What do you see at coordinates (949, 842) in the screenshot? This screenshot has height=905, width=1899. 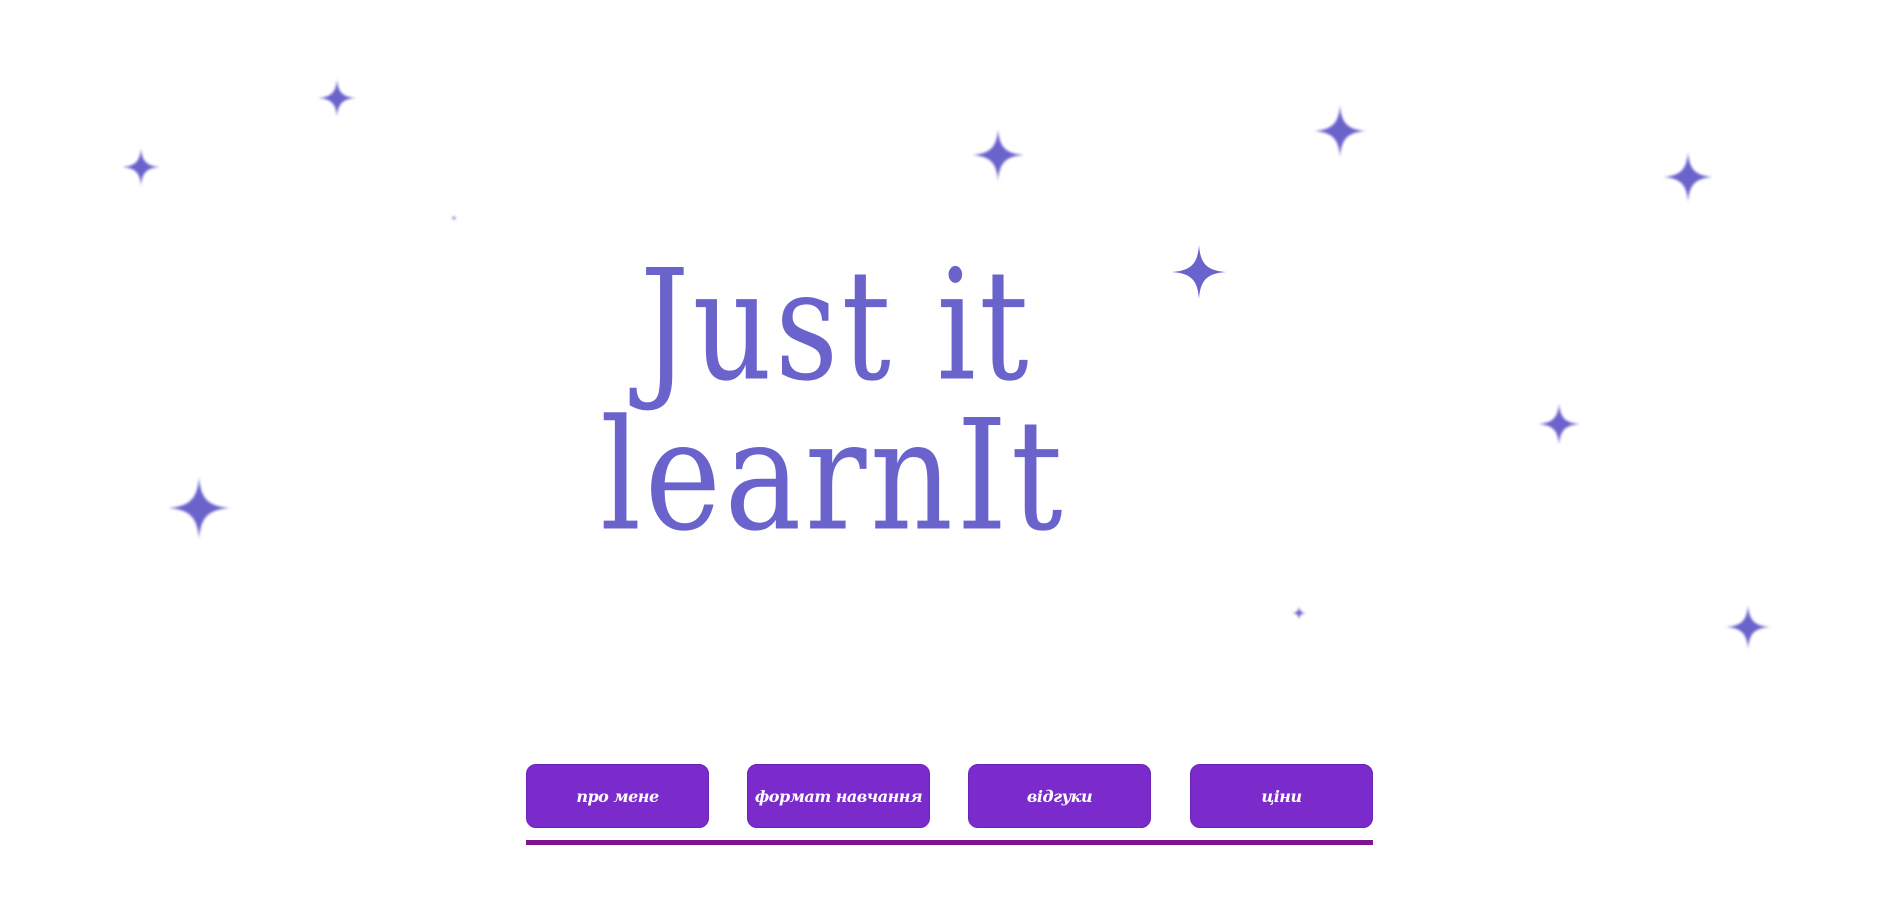 I see `nav-underline-divider` at bounding box center [949, 842].